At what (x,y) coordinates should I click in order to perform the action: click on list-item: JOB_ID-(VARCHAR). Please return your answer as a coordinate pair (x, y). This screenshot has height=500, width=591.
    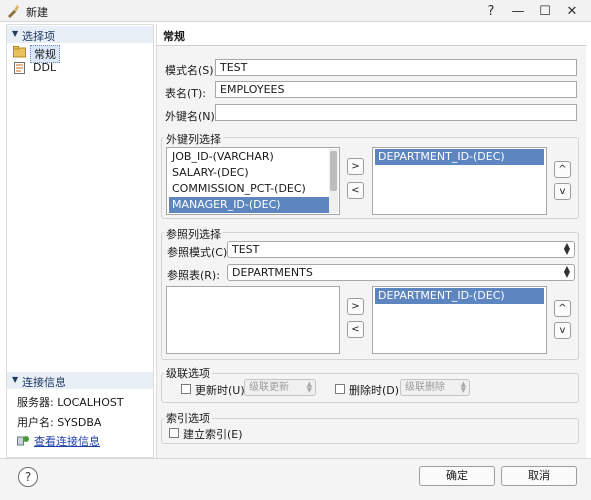
    Looking at the image, I should click on (249, 157).